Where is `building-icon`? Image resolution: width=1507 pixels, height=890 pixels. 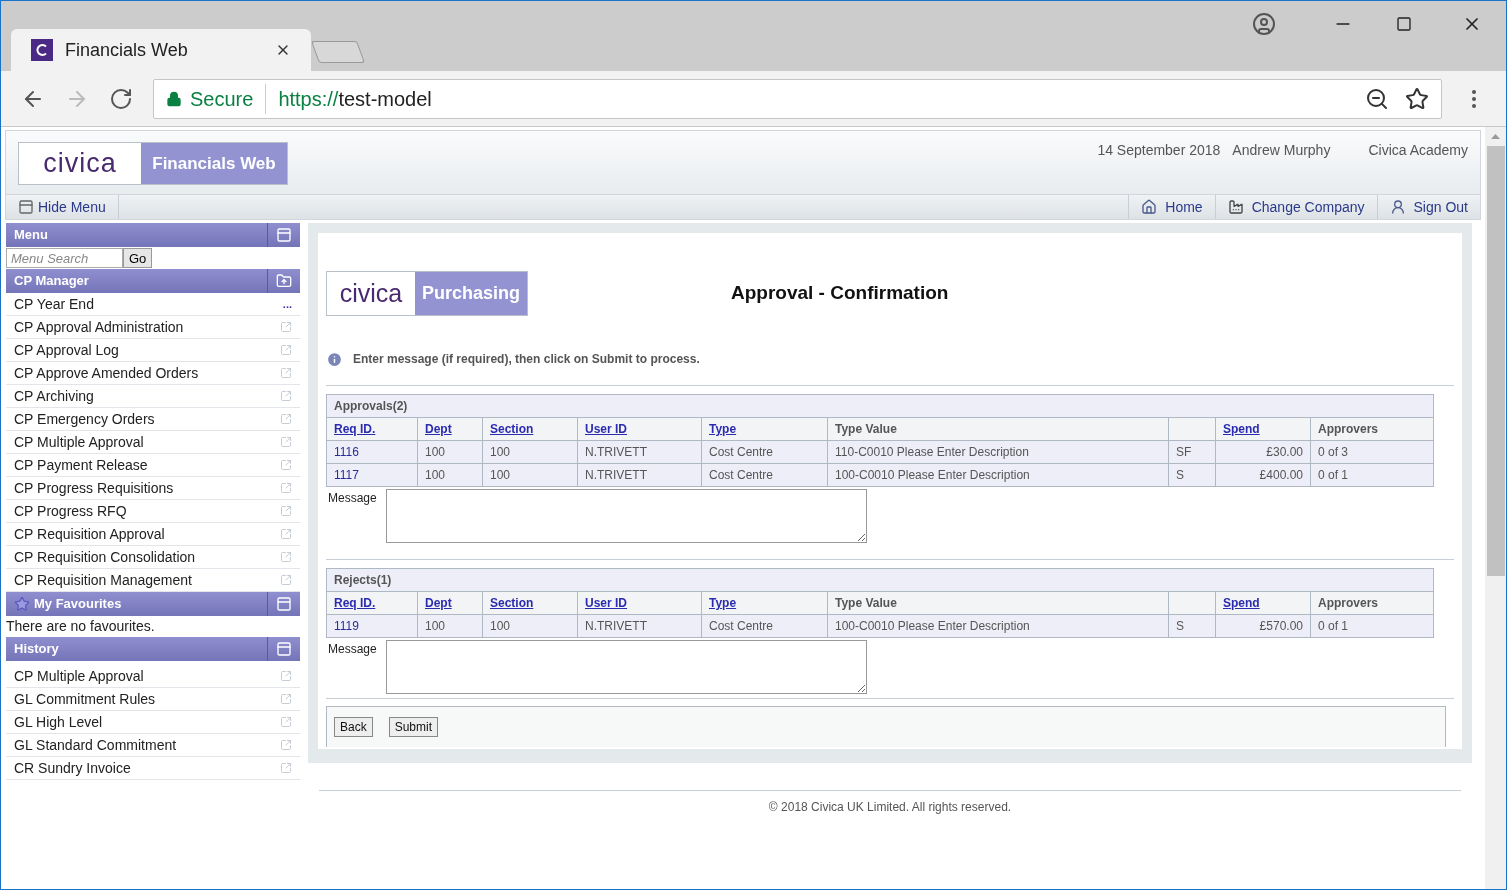
building-icon is located at coordinates (1235, 207).